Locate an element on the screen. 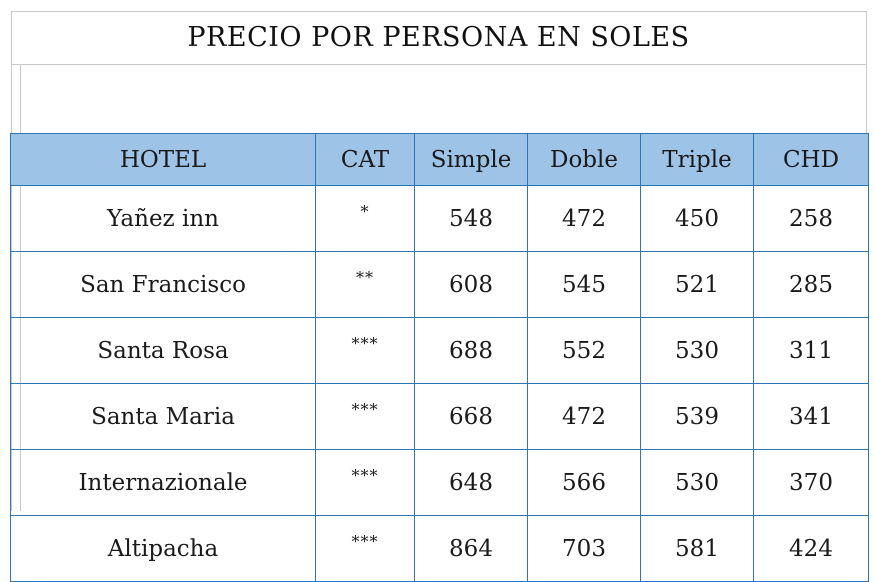 The width and height of the screenshot is (875, 582). cell-chd: 341 is located at coordinates (811, 416).